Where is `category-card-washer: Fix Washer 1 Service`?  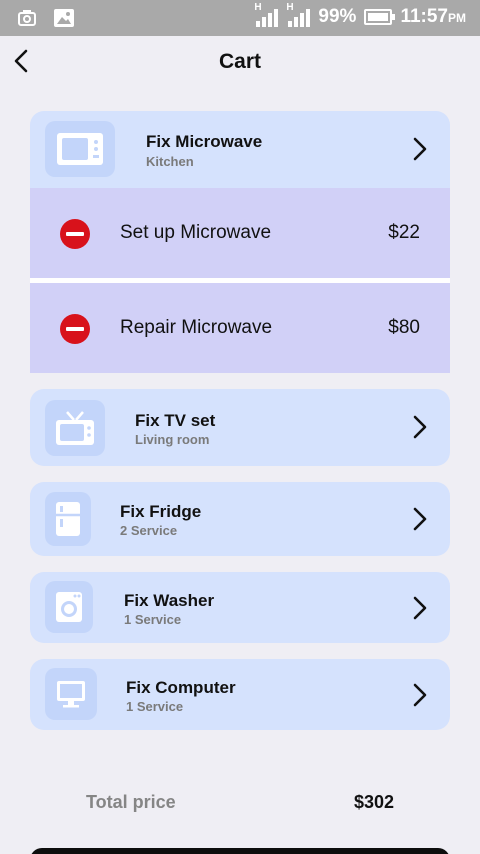 category-card-washer: Fix Washer 1 Service is located at coordinates (240, 607).